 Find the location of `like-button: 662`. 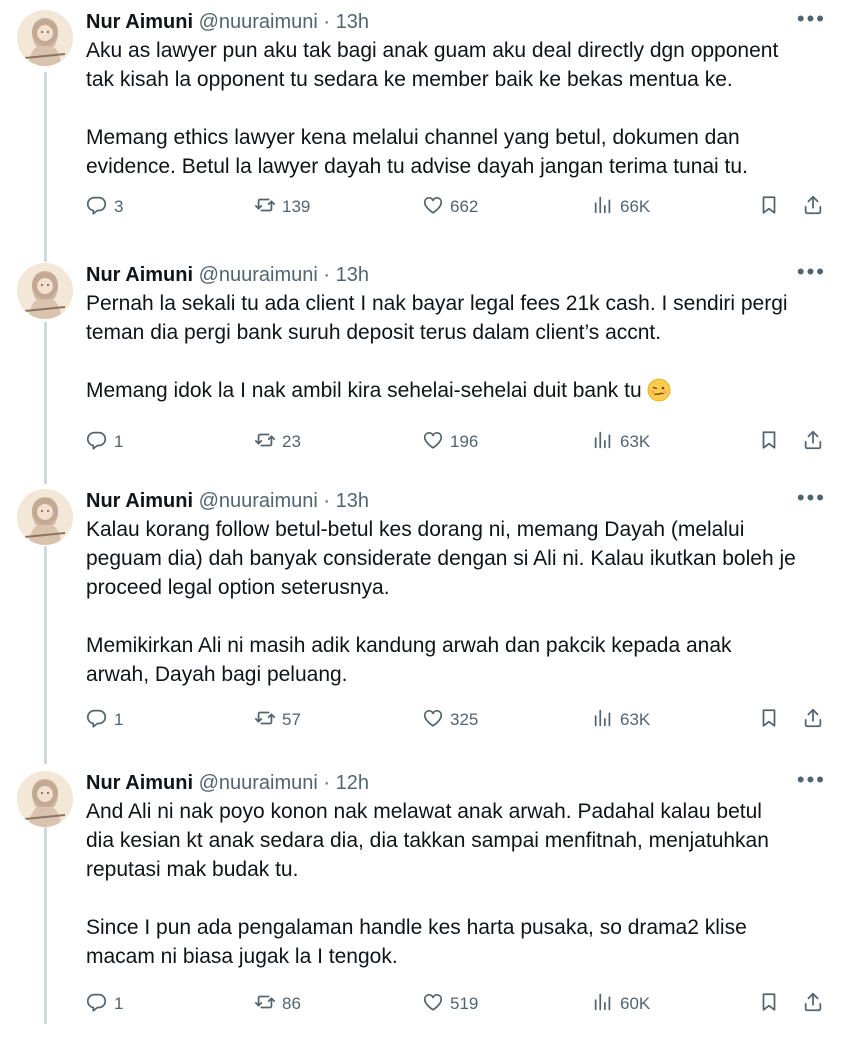

like-button: 662 is located at coordinates (450, 207).